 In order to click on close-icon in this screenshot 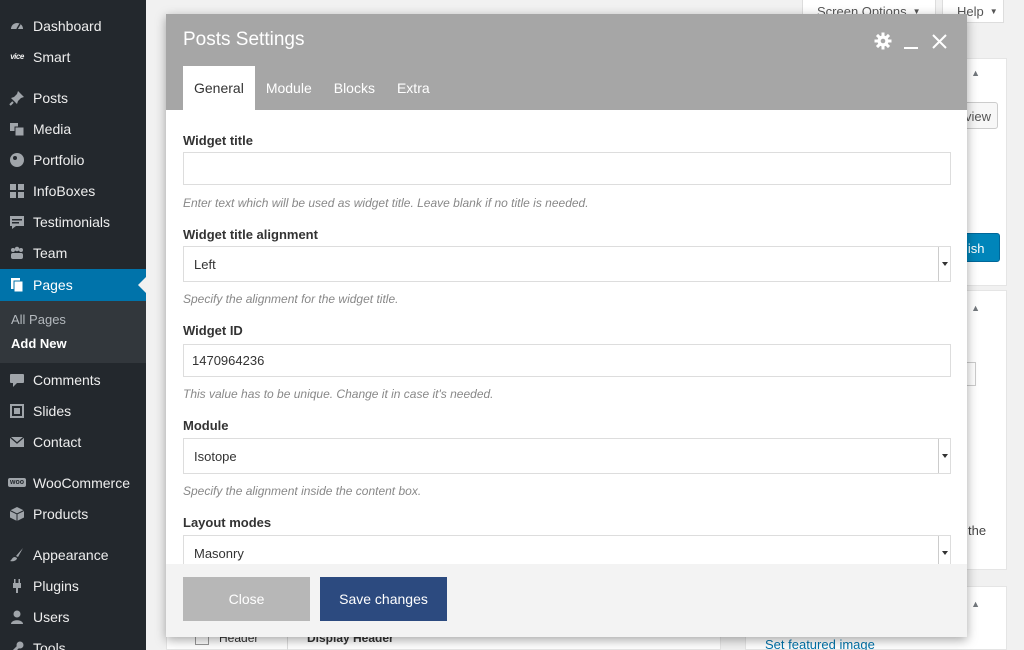, I will do `click(939, 41)`.